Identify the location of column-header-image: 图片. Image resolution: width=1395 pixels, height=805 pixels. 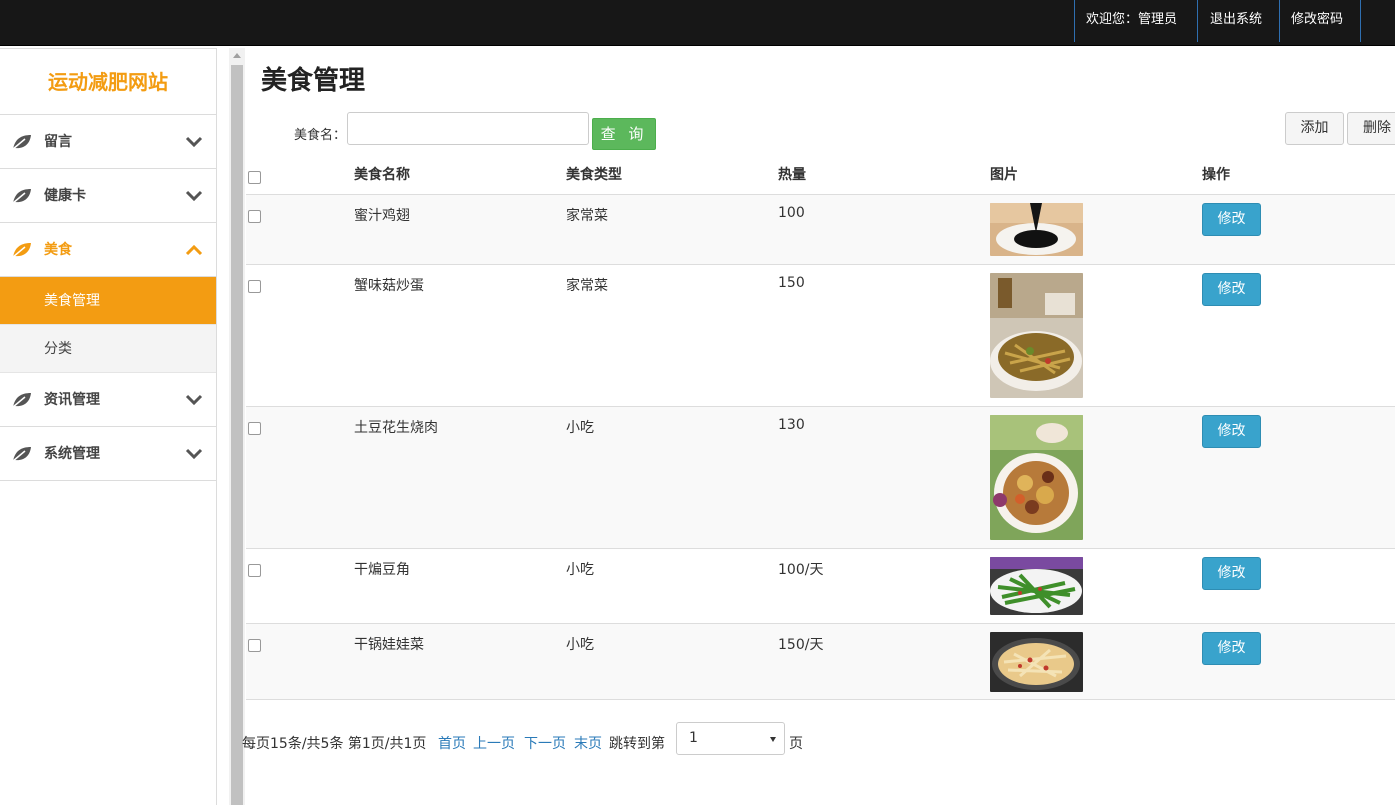
(1004, 175).